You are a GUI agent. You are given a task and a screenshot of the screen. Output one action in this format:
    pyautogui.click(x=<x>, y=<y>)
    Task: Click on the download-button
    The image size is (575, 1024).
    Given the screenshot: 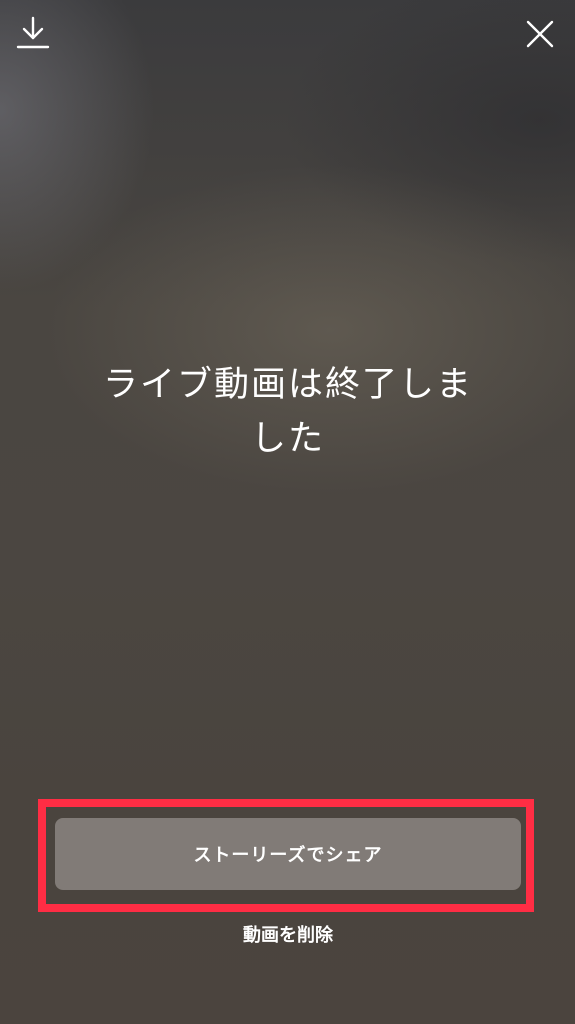 What is the action you would take?
    pyautogui.click(x=33, y=33)
    